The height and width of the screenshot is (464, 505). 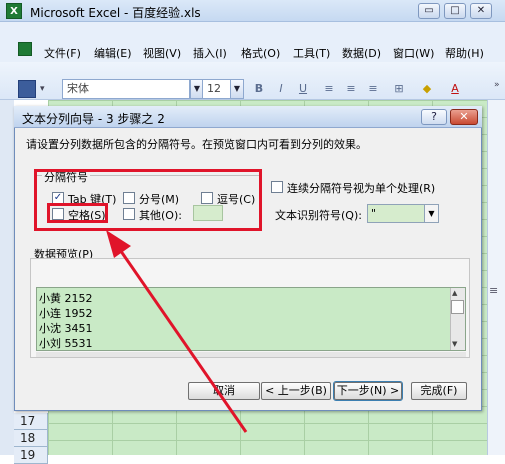 I want to click on menu-tools: 工具(T), so click(x=311, y=53).